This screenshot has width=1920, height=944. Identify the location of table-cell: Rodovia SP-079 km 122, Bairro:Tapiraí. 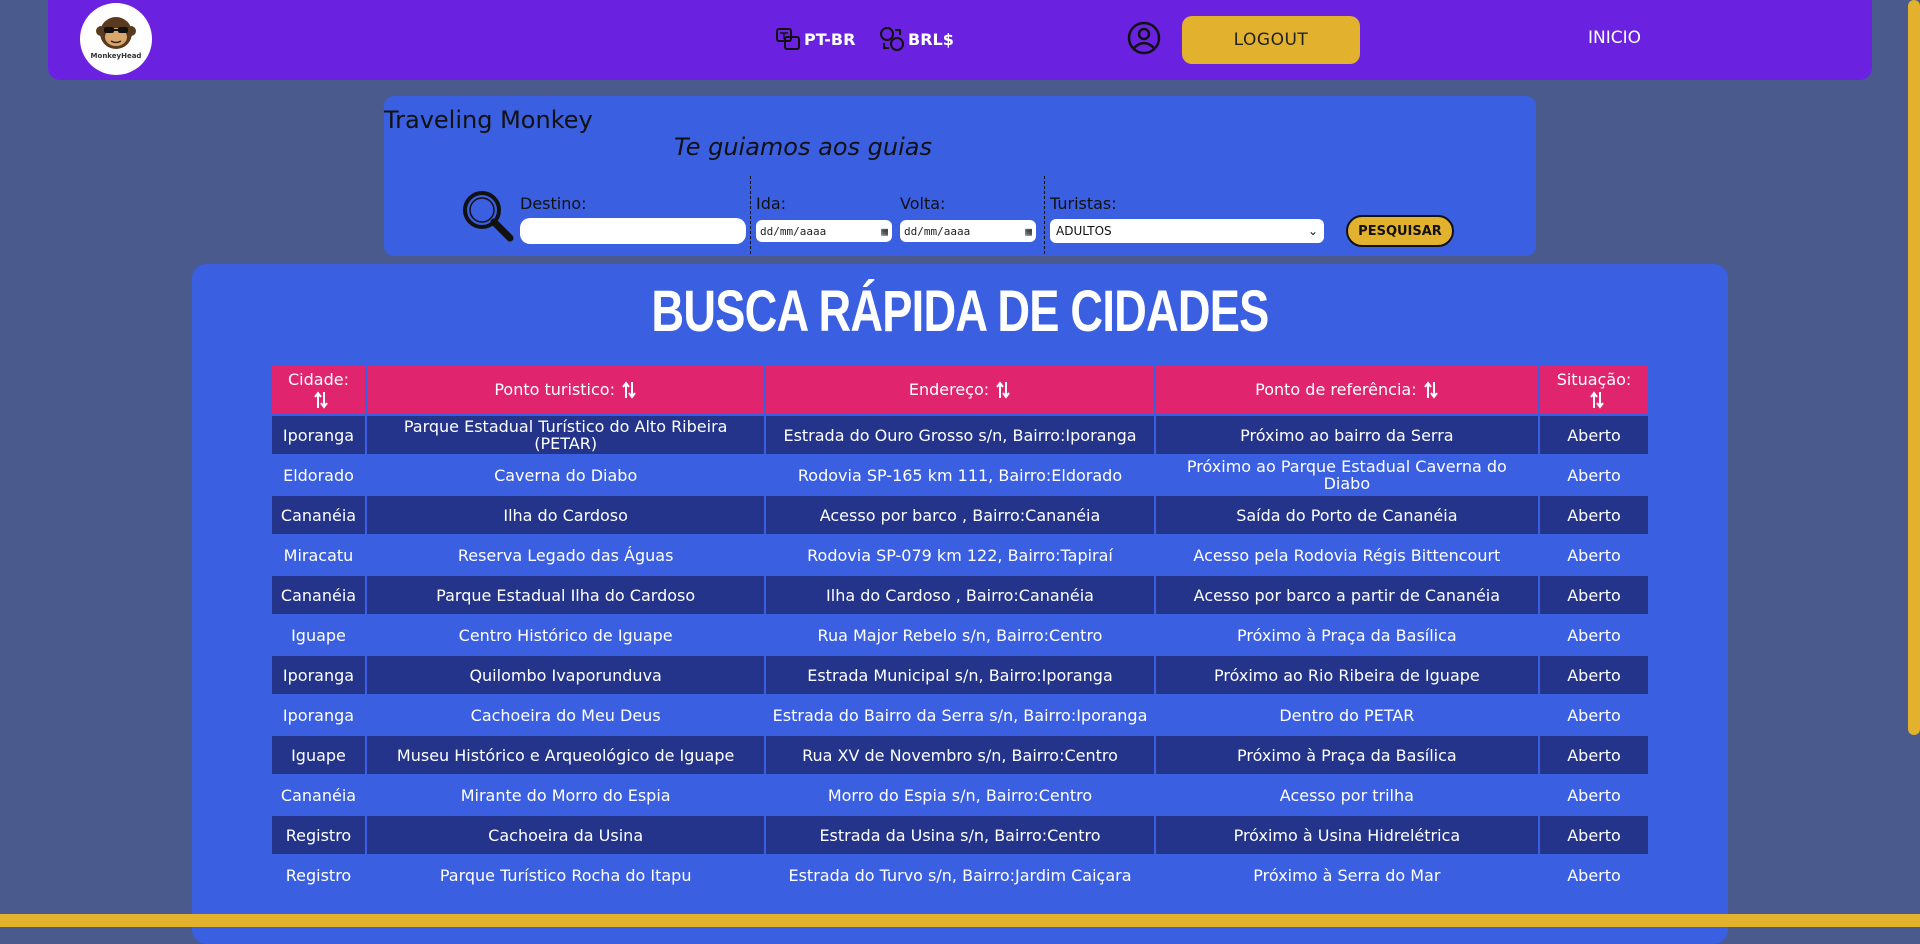
(960, 555).